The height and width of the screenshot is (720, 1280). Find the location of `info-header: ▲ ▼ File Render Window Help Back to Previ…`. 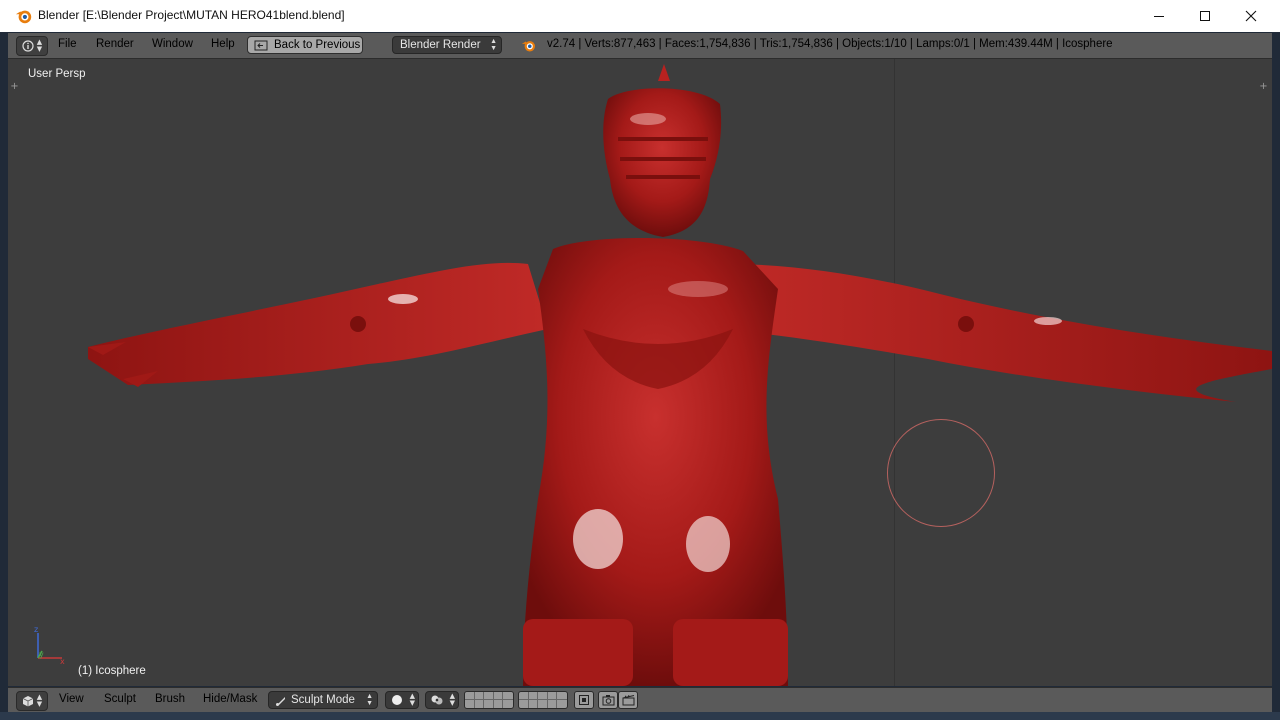

info-header: ▲ ▼ File Render Window Help Back to Previ… is located at coordinates (640, 46).